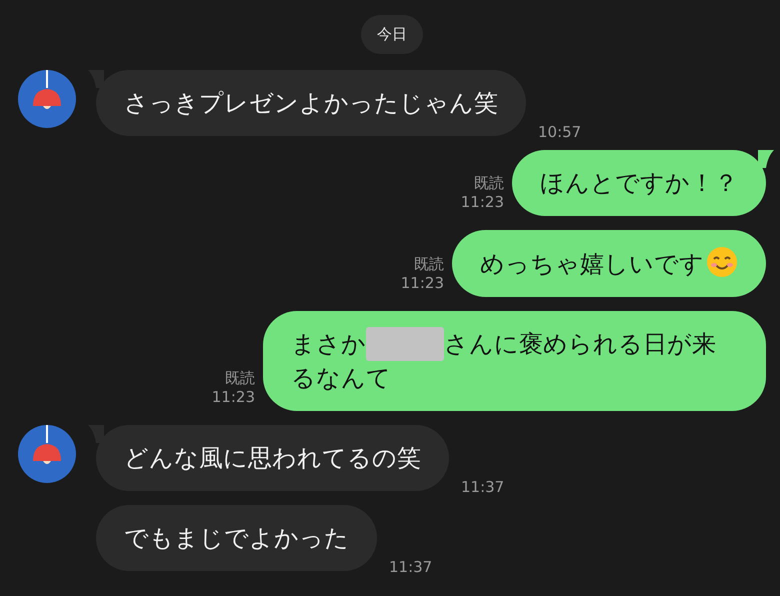 The image size is (780, 596). Describe the element at coordinates (514, 361) in the screenshot. I see `message-bubble: まさか さんに褒められる日が来るなんて` at that location.